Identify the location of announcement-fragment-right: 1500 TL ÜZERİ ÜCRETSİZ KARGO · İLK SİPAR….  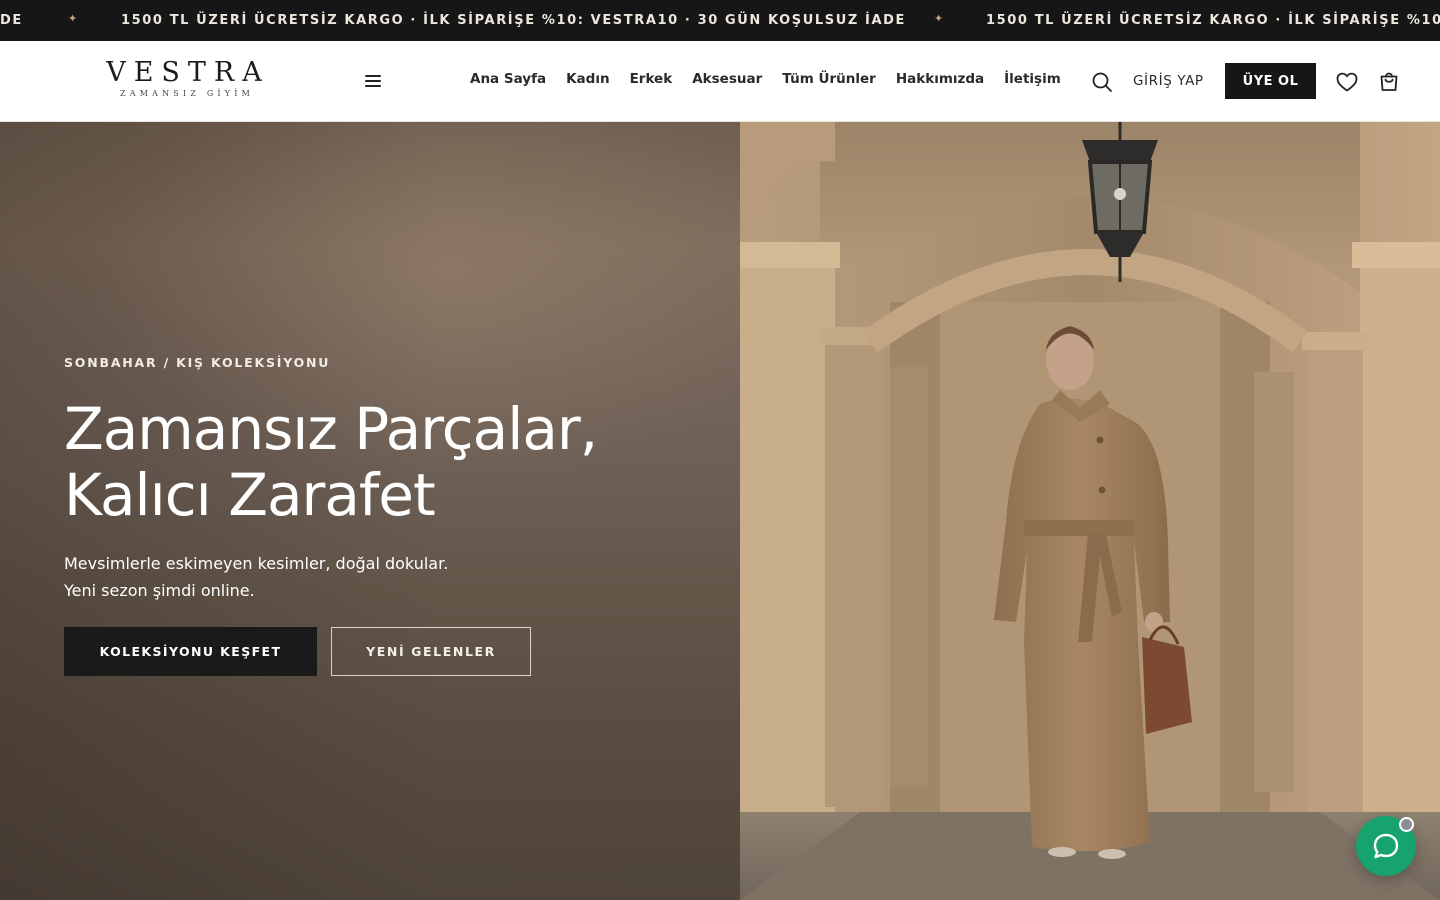
(1213, 20).